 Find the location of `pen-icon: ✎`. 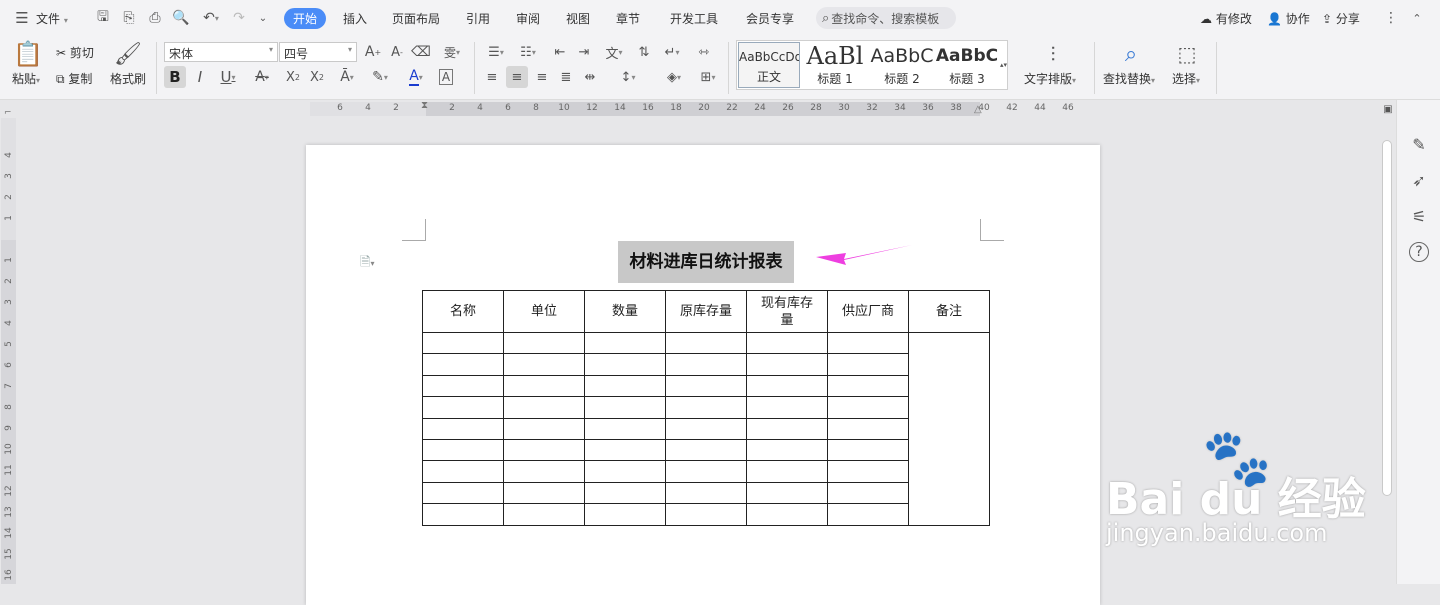

pen-icon: ✎ is located at coordinates (1419, 144).